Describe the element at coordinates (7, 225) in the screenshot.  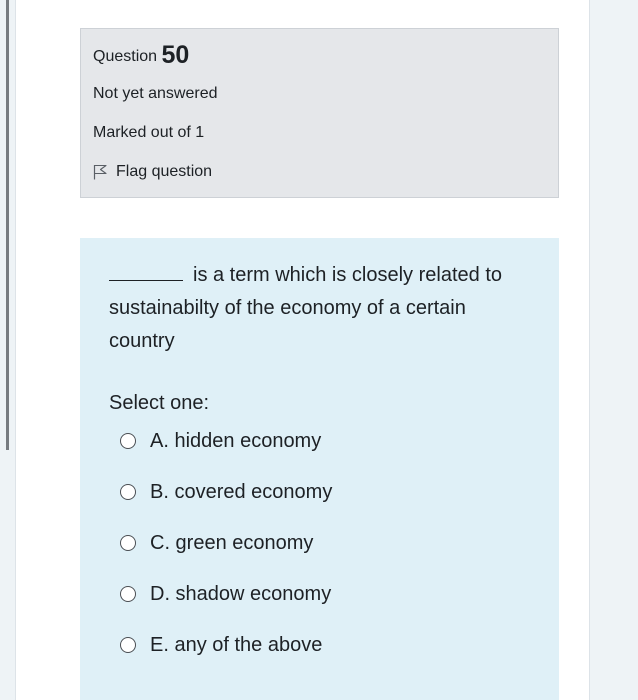
I see `left-scroll-indicator` at that location.